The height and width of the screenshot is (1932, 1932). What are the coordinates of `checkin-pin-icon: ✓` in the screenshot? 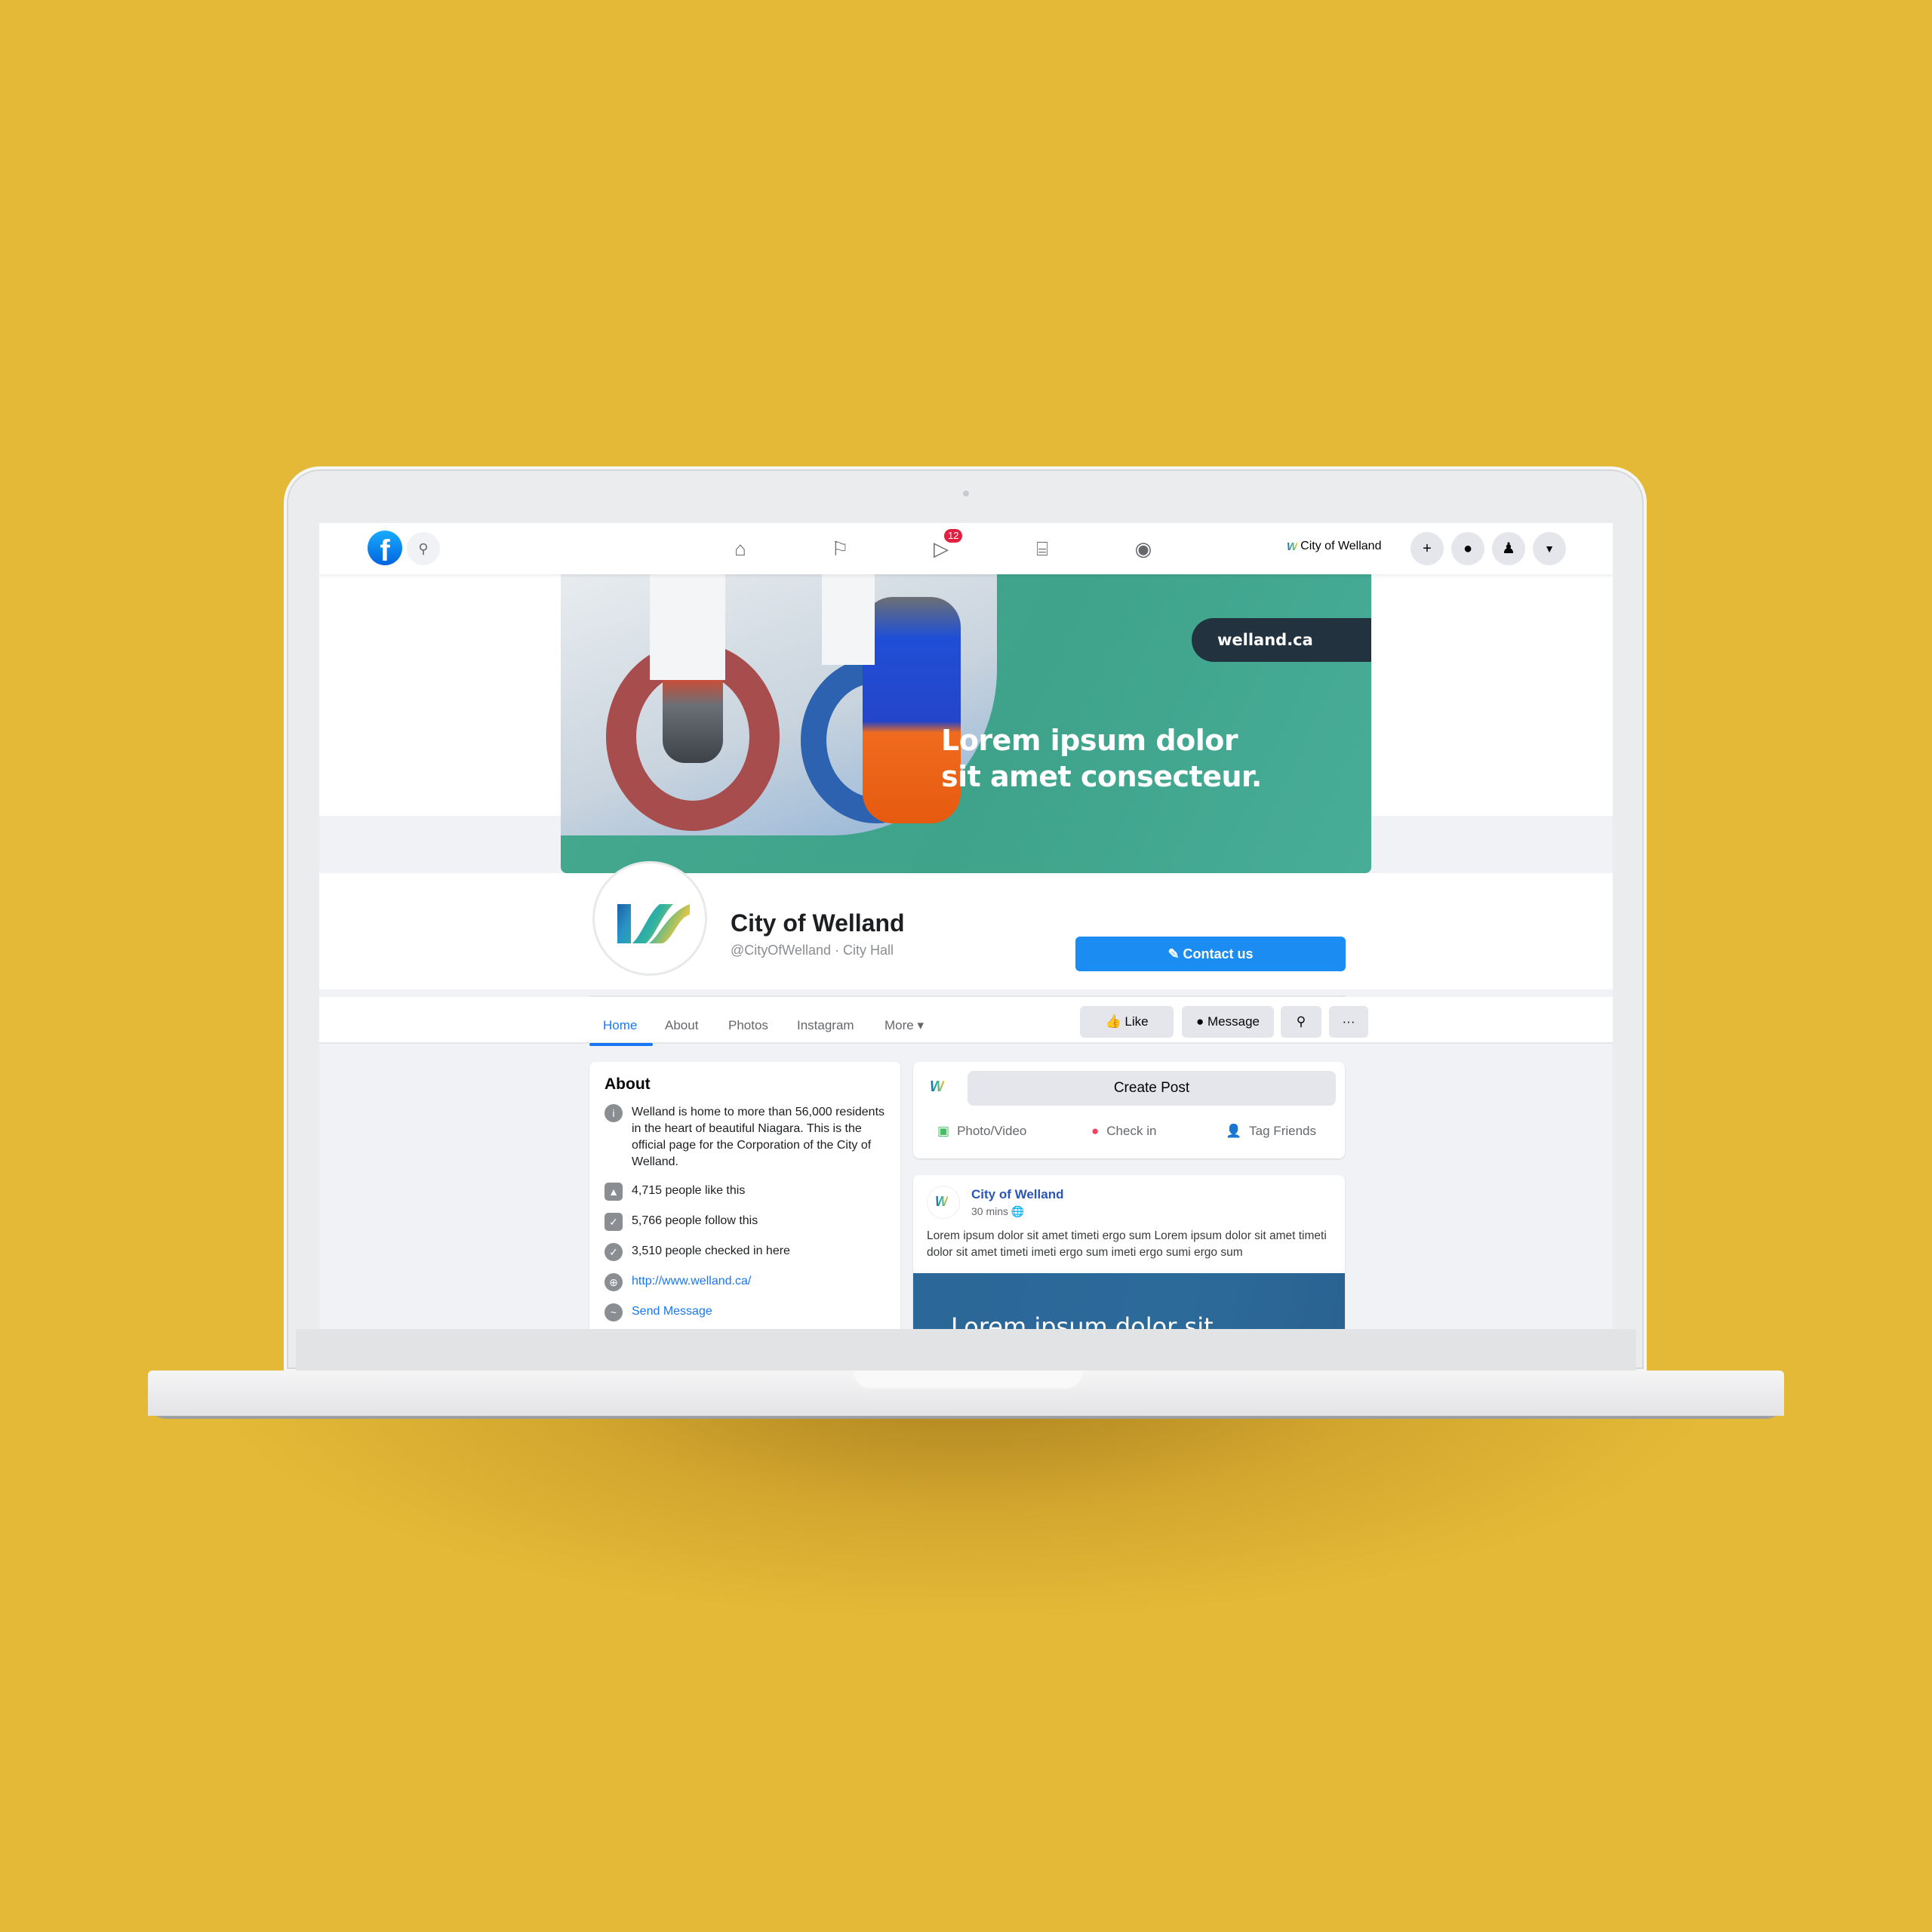 It's located at (614, 1252).